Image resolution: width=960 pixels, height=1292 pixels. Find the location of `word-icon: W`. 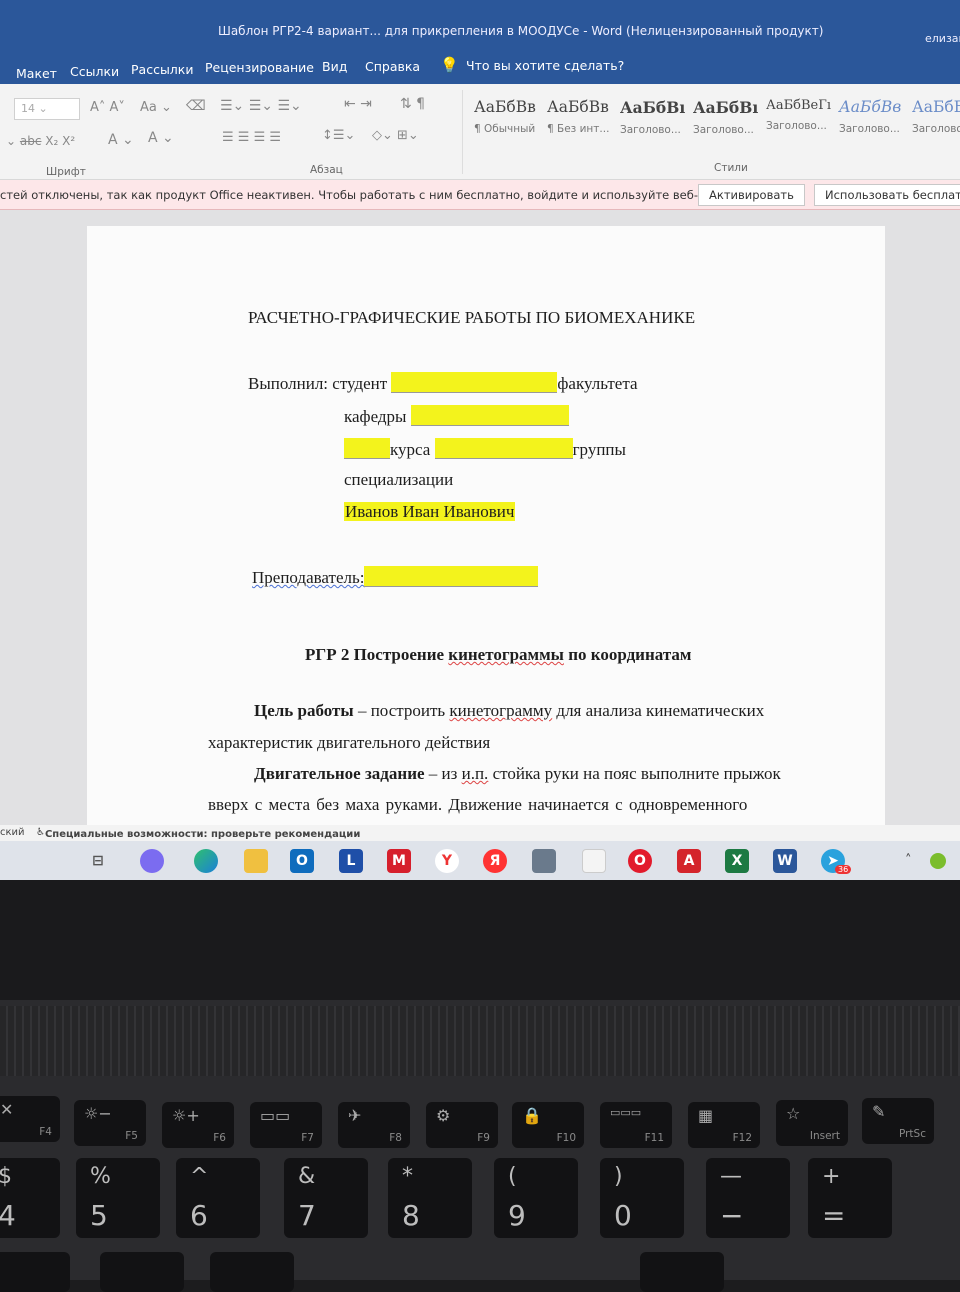

word-icon: W is located at coordinates (785, 861).